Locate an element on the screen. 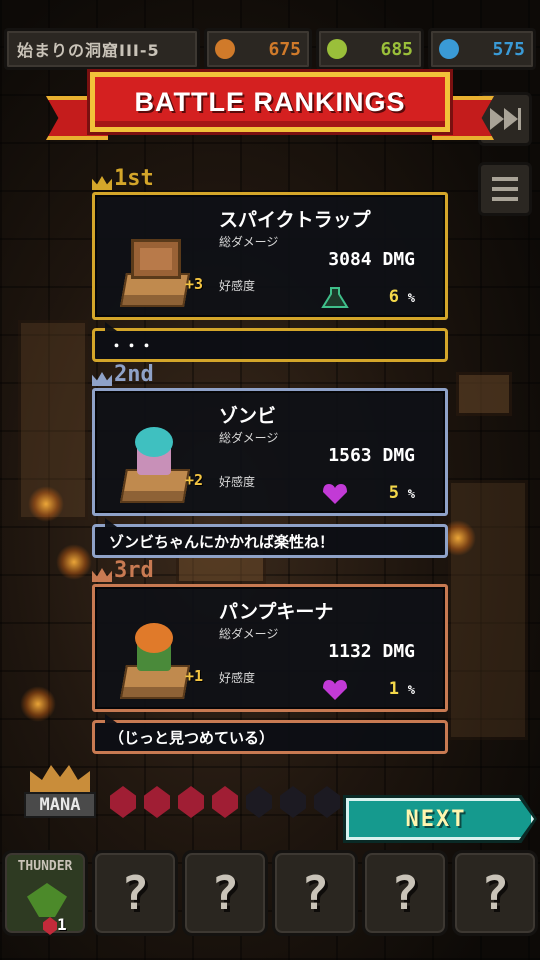 The width and height of the screenshot is (540, 960). resource-orange: 675 is located at coordinates (258, 49).